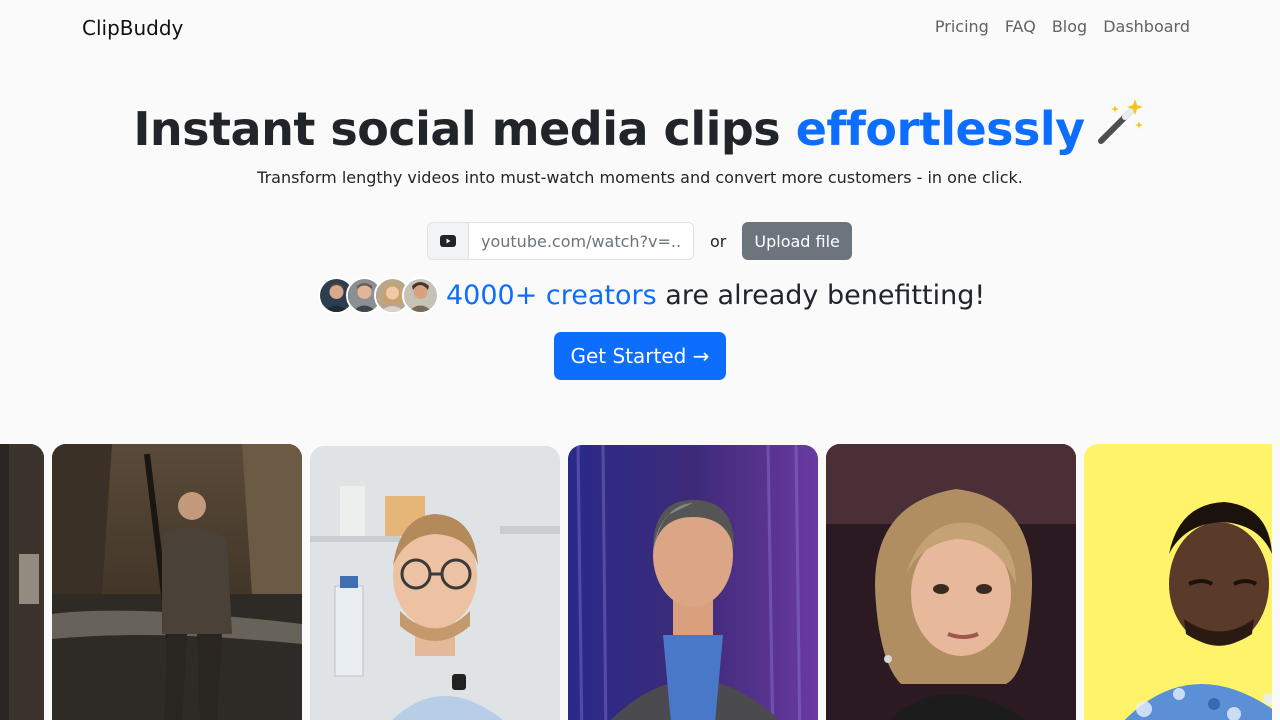  I want to click on social-proof: 4000+ creators are already benefitting!, so click(651, 295).